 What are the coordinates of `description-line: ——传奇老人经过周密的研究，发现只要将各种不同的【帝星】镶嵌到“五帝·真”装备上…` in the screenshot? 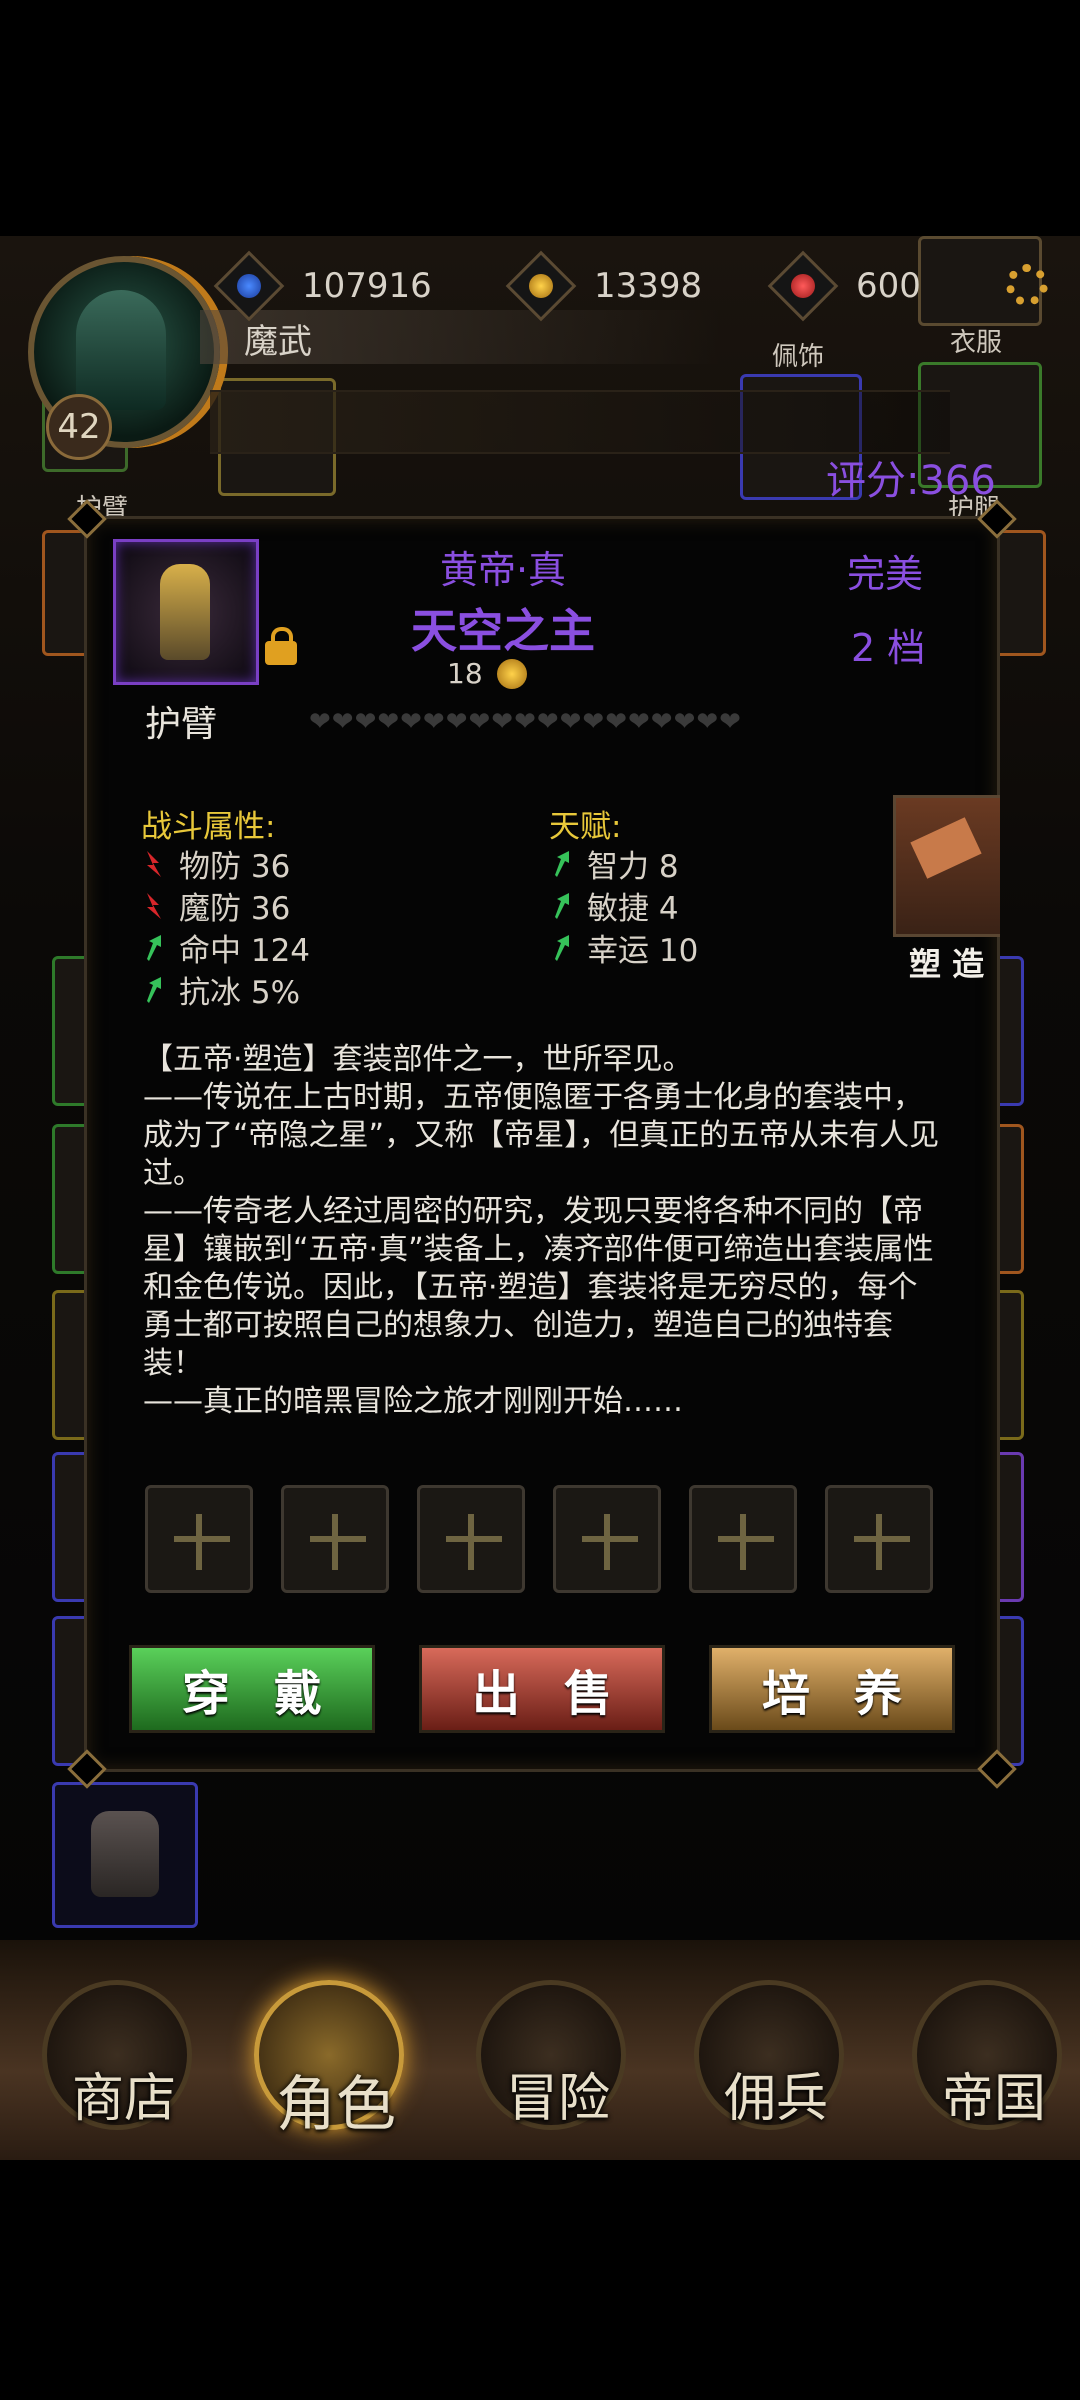 It's located at (538, 1287).